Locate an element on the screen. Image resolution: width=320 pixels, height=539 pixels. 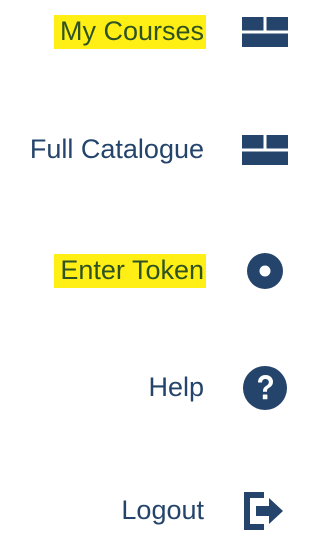
menu-item-enter-token: Enter Token is located at coordinates (145, 271).